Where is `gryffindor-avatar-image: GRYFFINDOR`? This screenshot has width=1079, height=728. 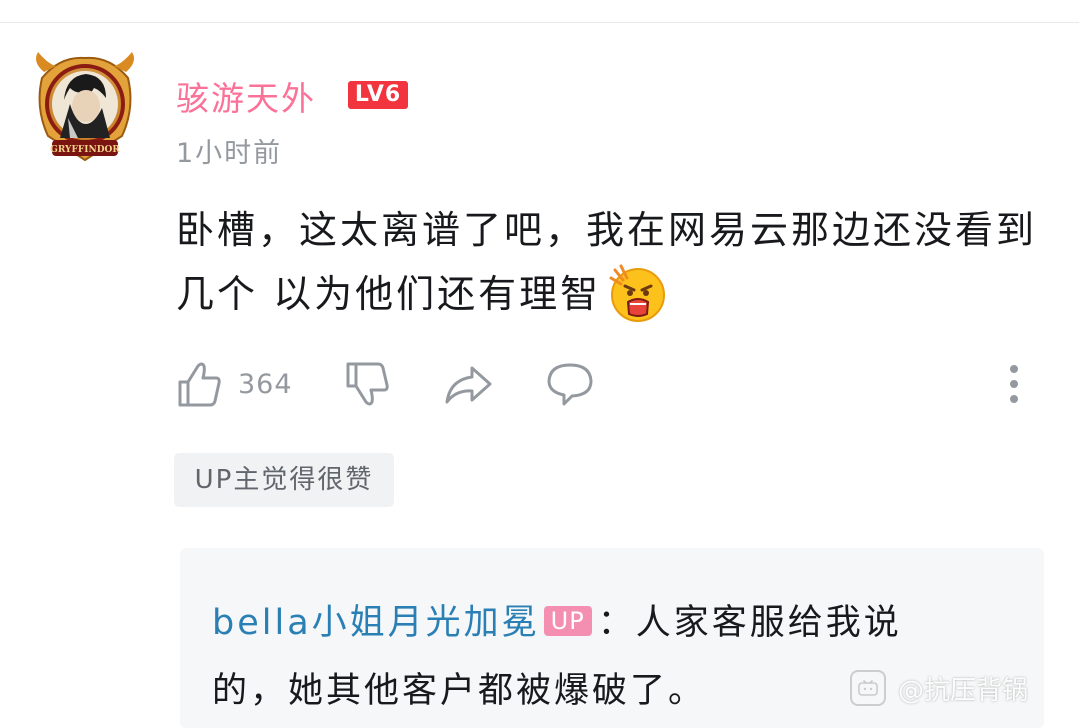 gryffindor-avatar-image: GRYFFINDOR is located at coordinates (85, 107).